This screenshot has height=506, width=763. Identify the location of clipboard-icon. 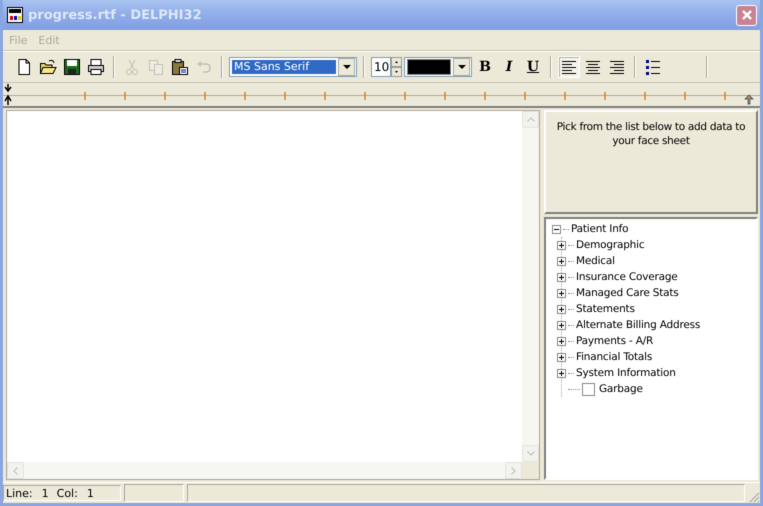
(180, 67).